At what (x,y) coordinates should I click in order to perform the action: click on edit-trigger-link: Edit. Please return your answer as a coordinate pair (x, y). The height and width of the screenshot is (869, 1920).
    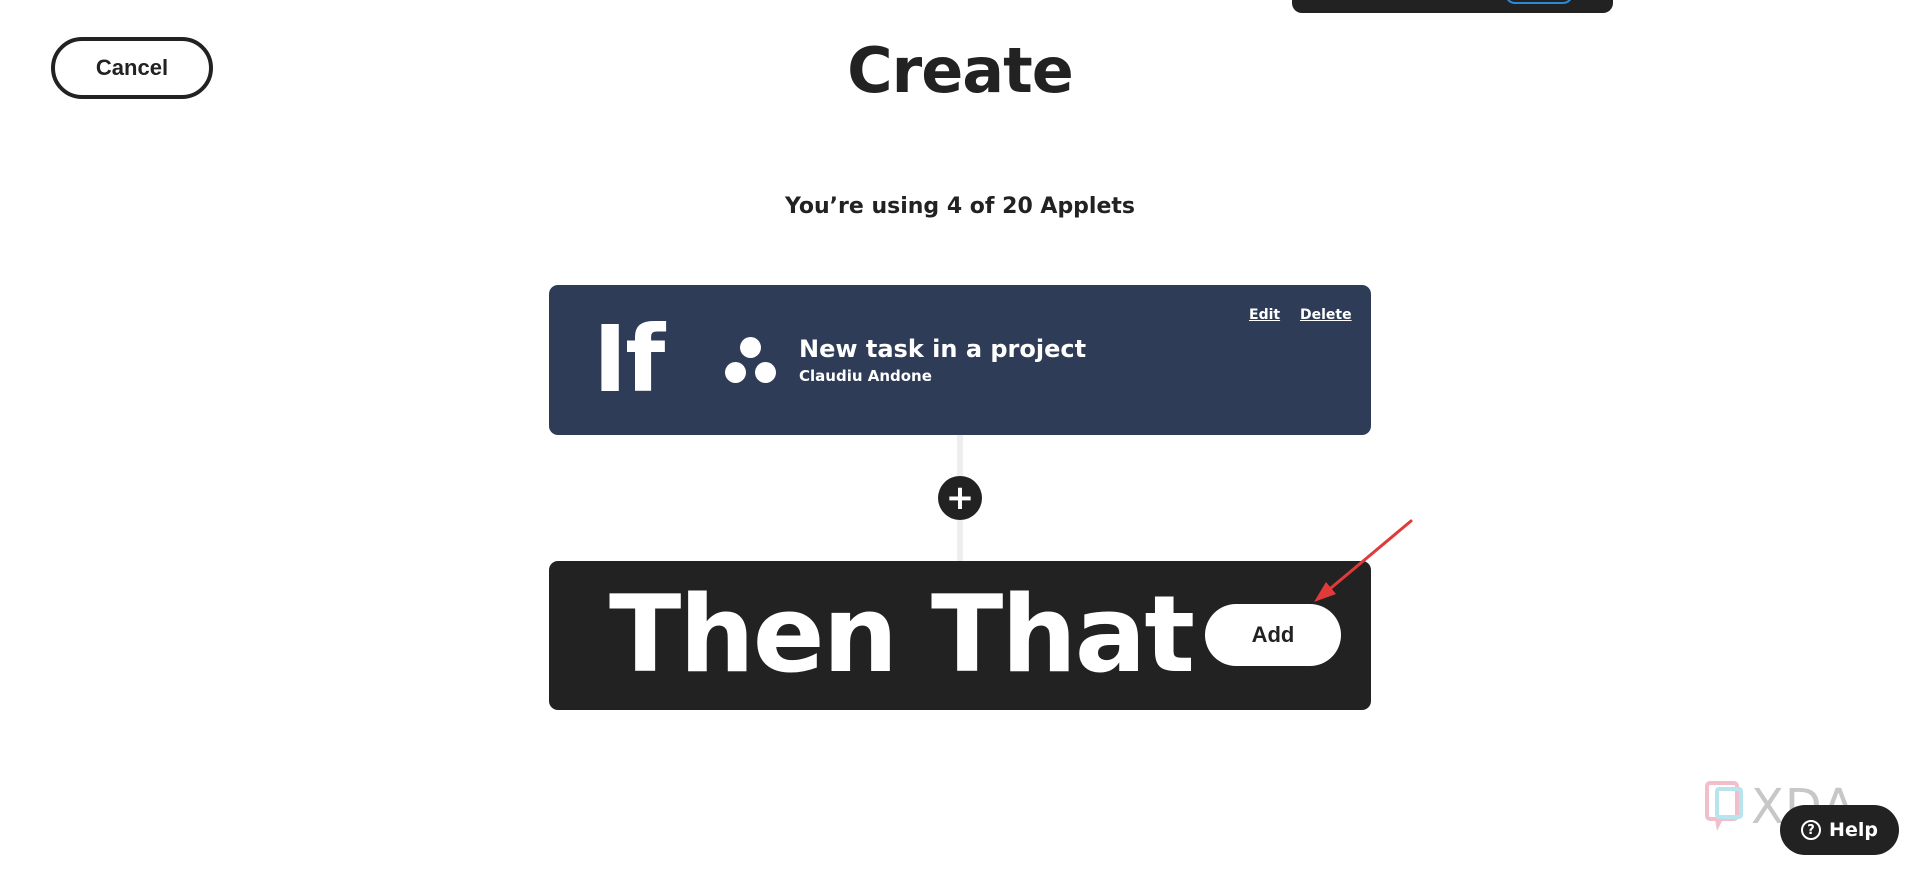
    Looking at the image, I should click on (1264, 315).